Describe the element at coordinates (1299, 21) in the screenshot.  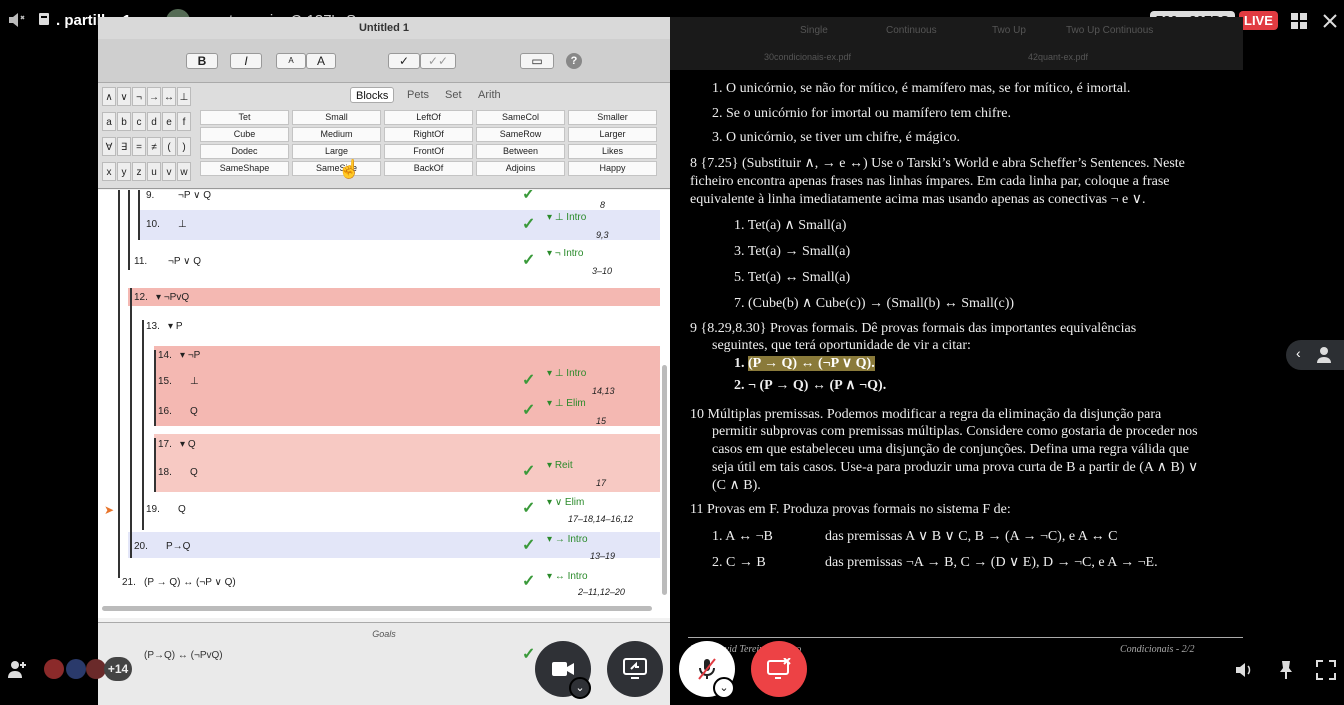
I see `grid-icon` at that location.